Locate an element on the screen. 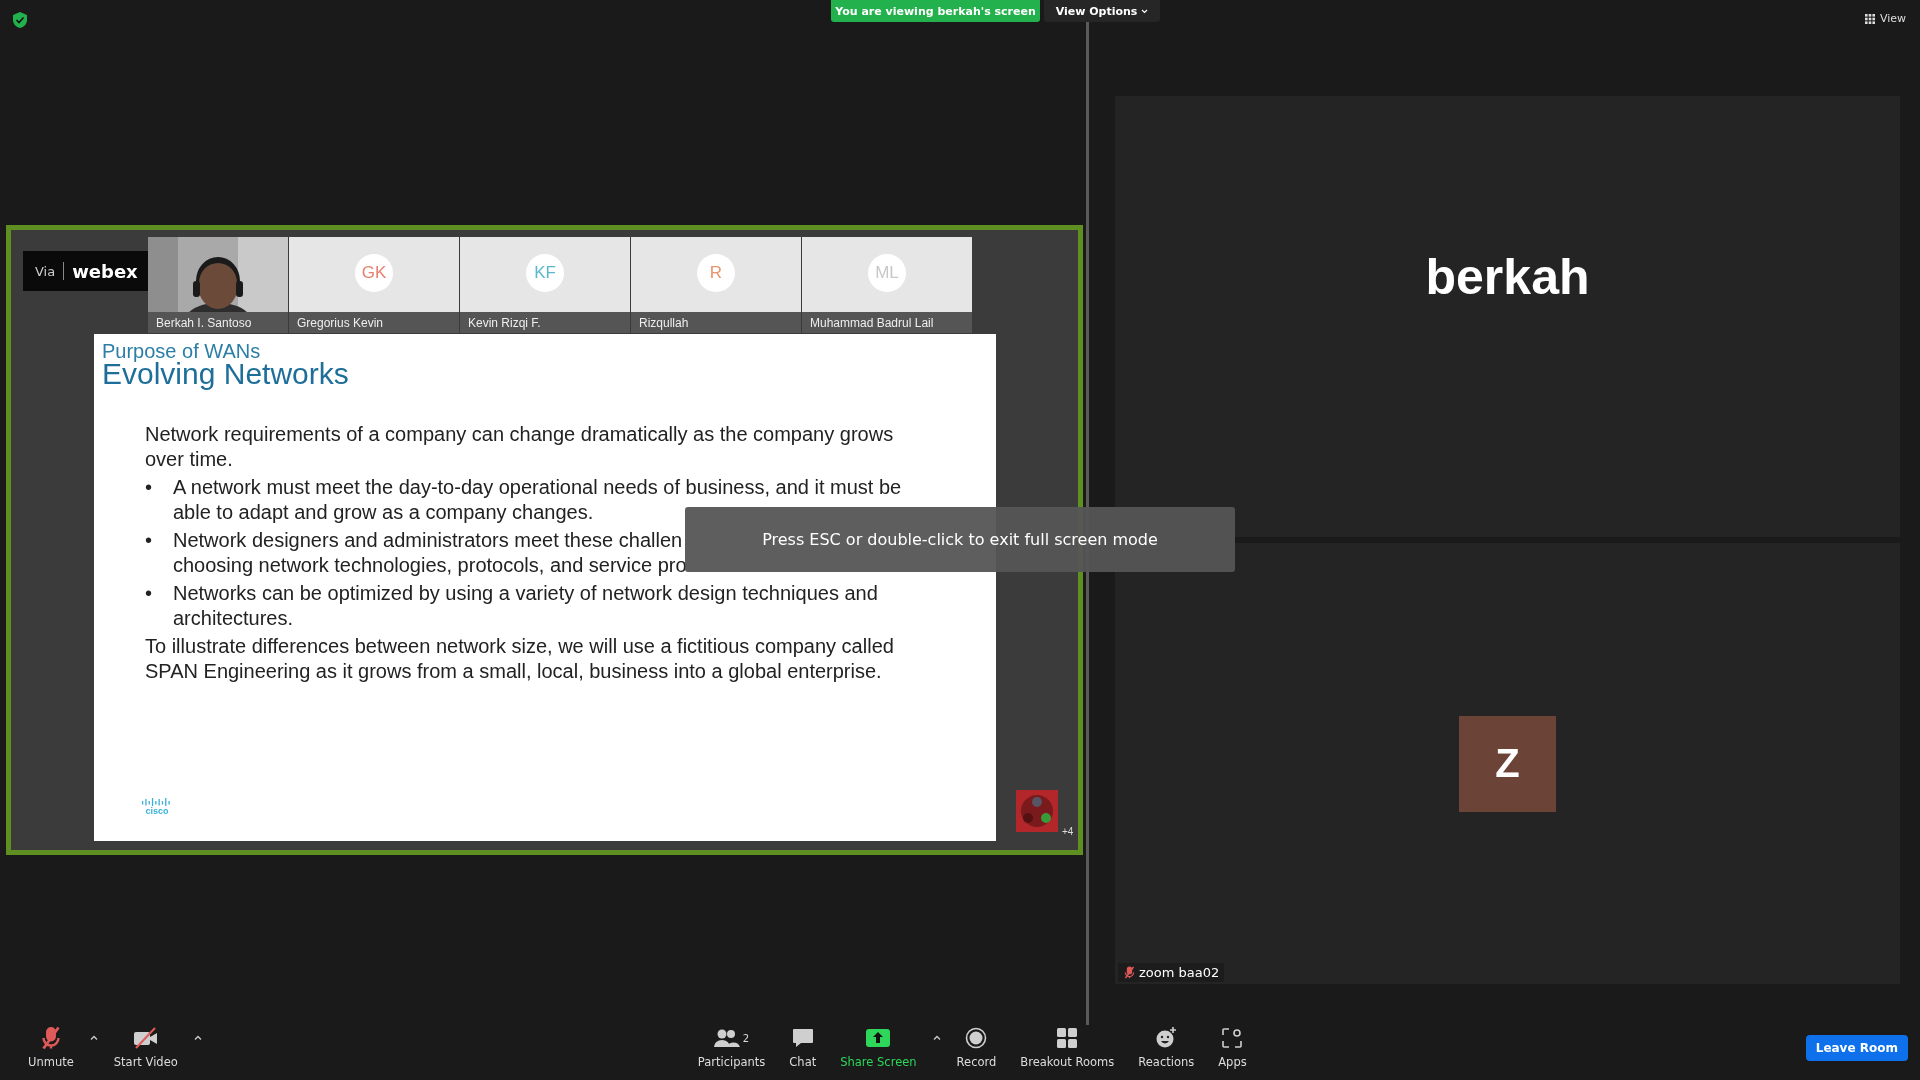 The height and width of the screenshot is (1080, 1920). badge-brand: webex is located at coordinates (105, 271).